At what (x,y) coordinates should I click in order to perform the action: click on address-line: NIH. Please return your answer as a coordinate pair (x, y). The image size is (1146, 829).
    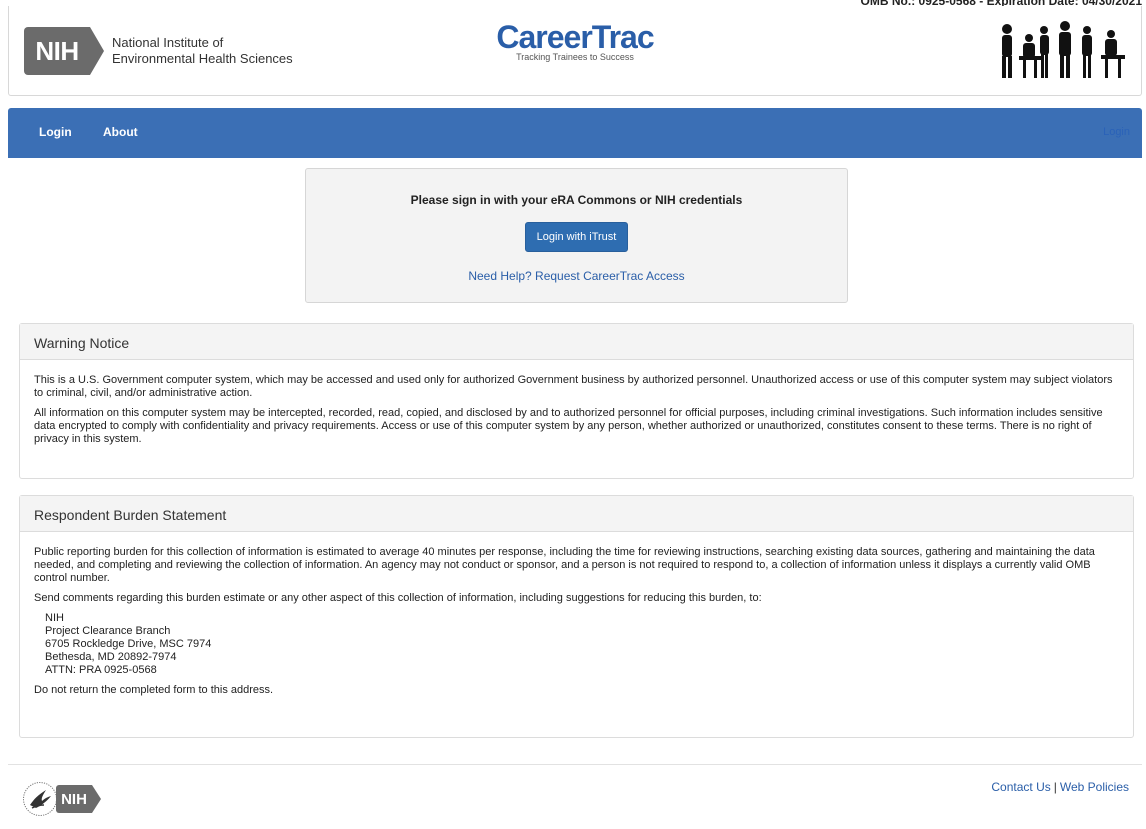
    Looking at the image, I should click on (54, 618).